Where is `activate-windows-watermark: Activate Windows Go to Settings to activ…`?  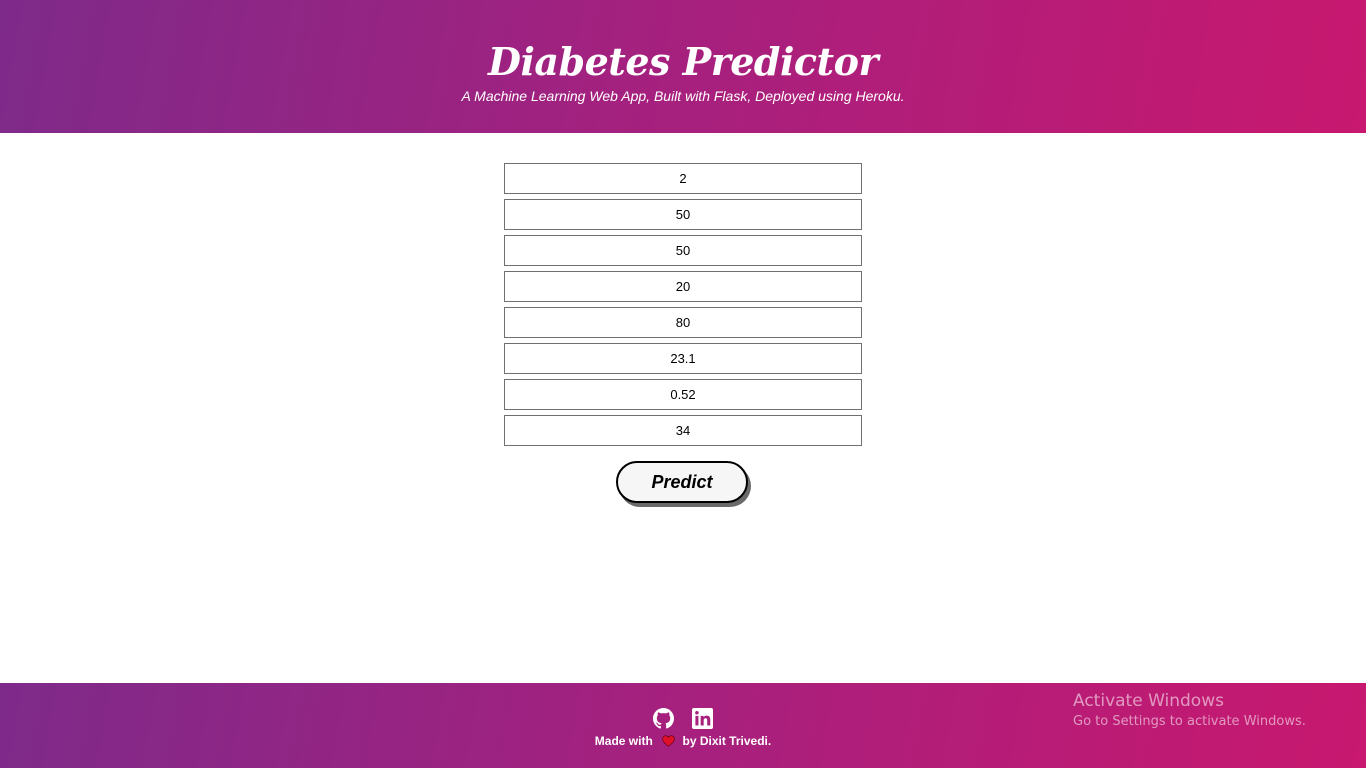 activate-windows-watermark: Activate Windows Go to Settings to activ… is located at coordinates (1189, 711).